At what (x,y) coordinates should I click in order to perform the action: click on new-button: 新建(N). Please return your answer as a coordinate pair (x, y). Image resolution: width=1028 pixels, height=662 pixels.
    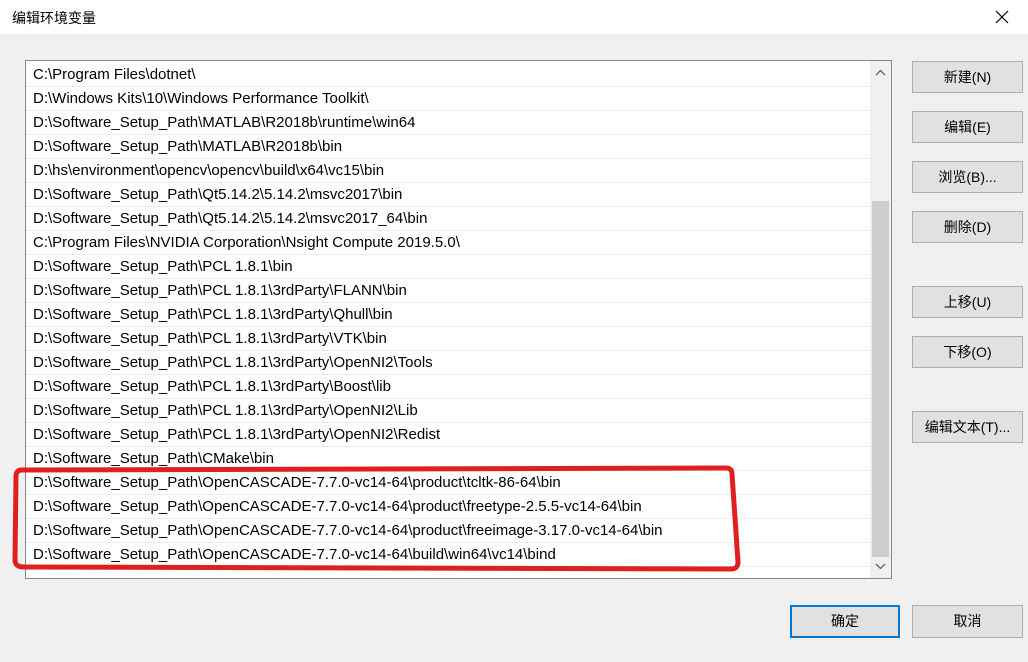
    Looking at the image, I should click on (967, 77).